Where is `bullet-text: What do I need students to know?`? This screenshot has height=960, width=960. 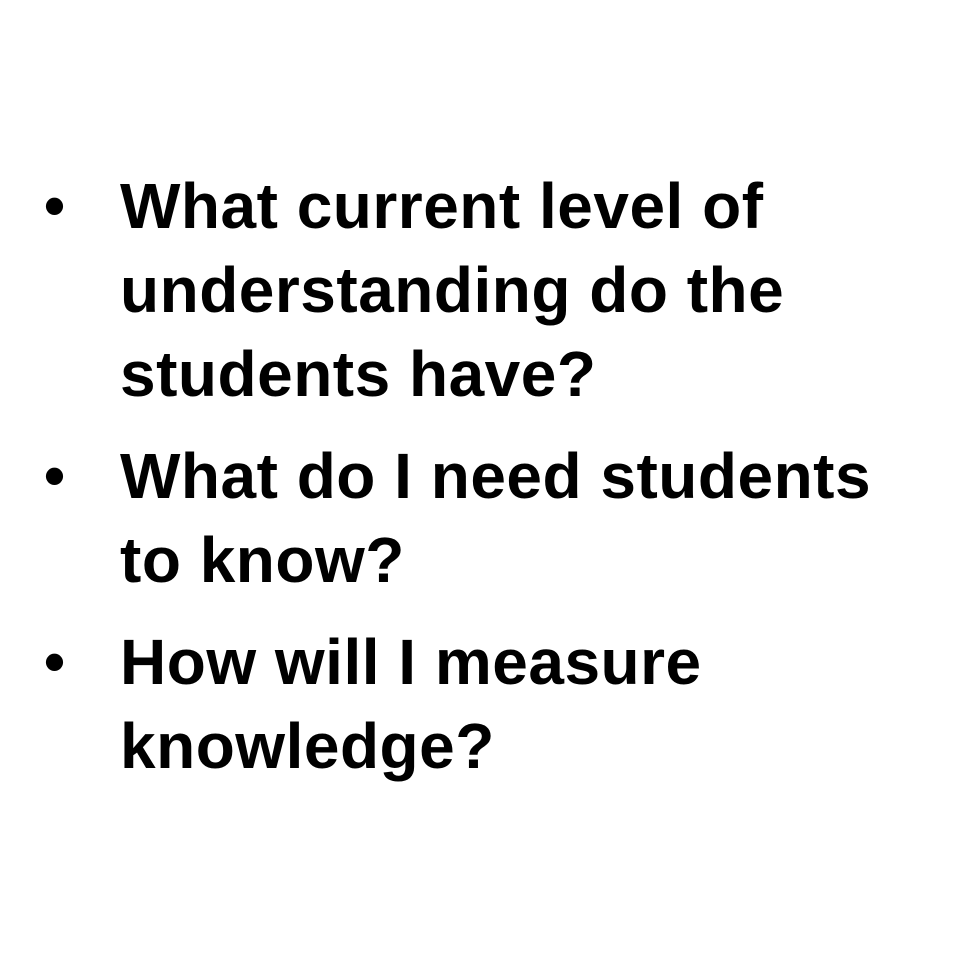 bullet-text: What do I need students to know? is located at coordinates (496, 518).